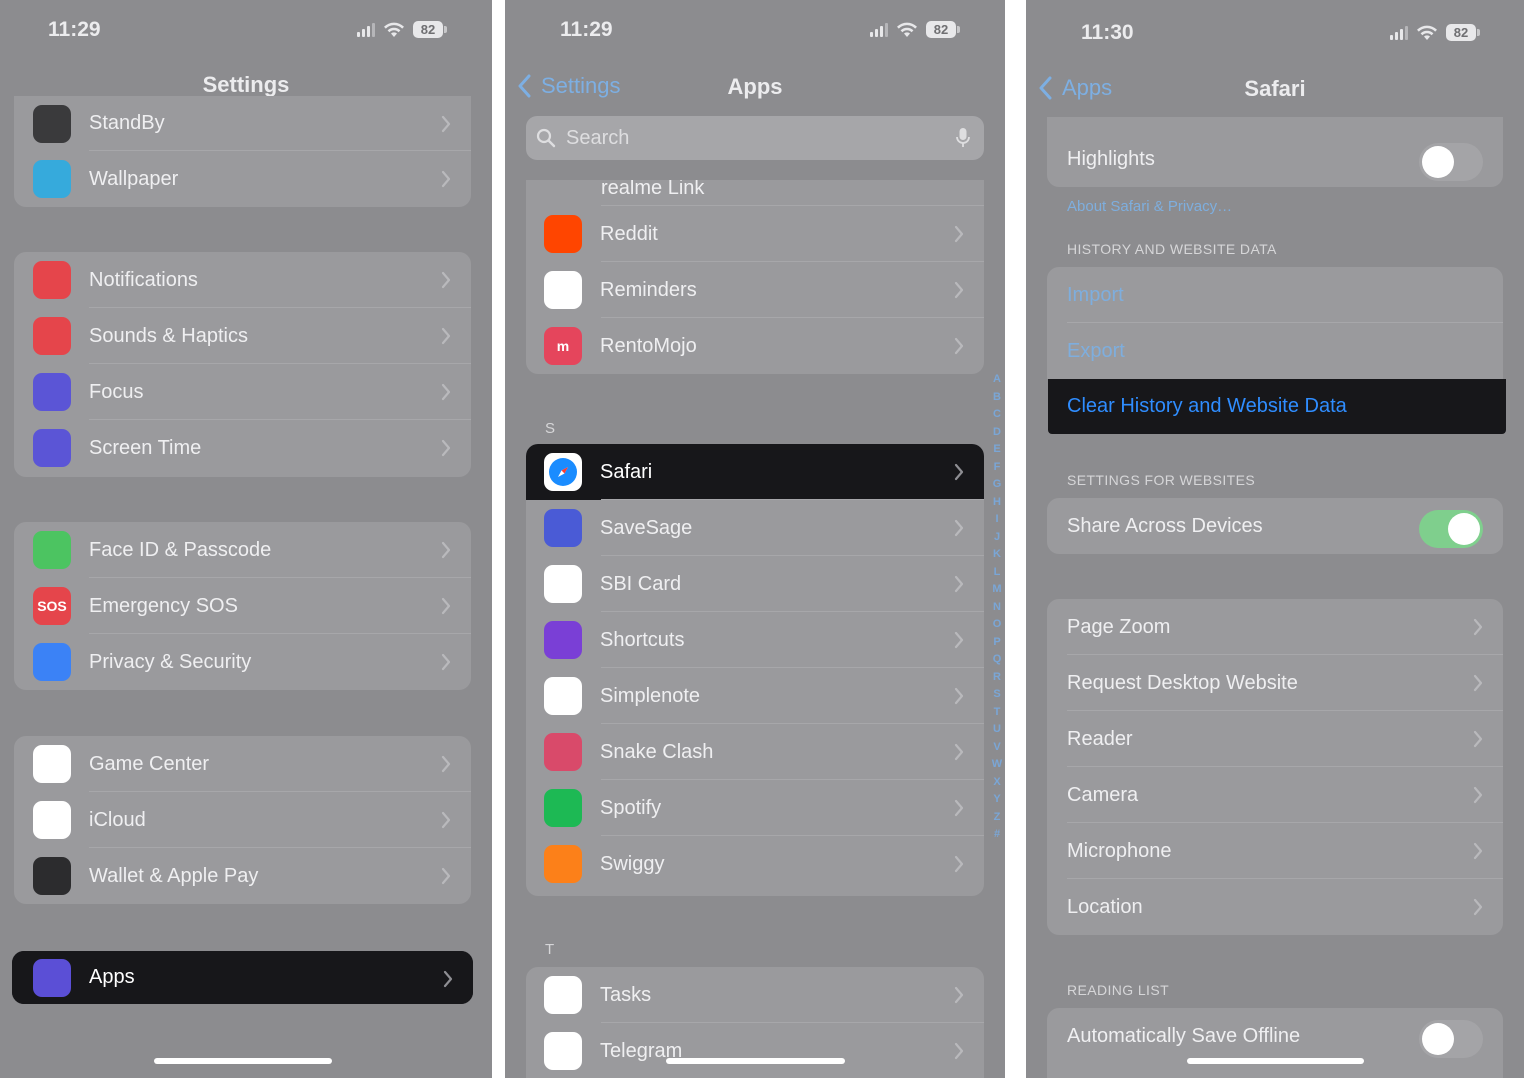  What do you see at coordinates (997, 485) in the screenshot?
I see `index-letter: G` at bounding box center [997, 485].